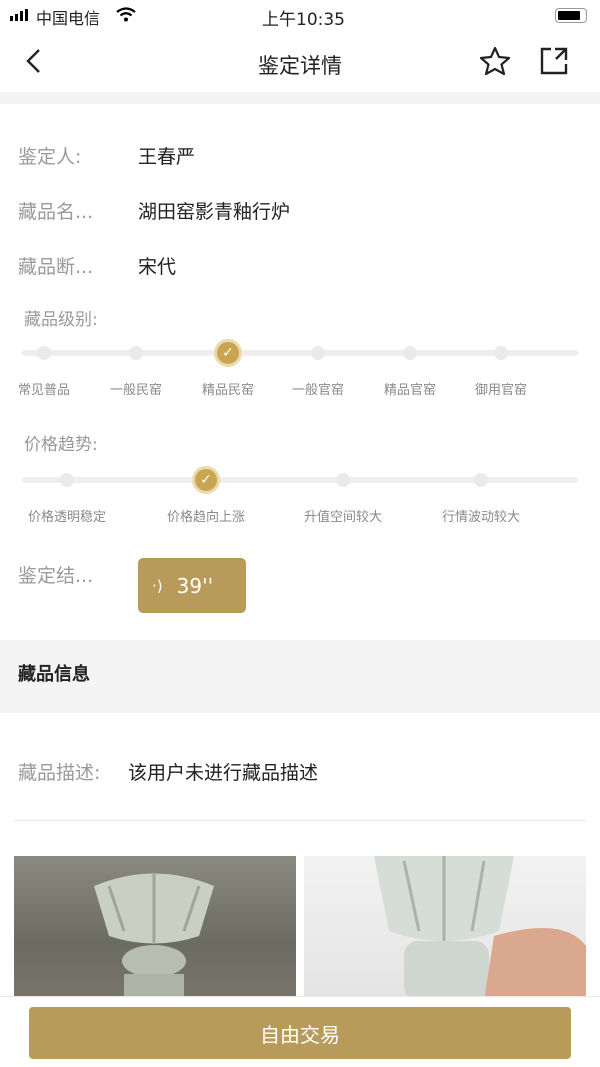 The height and width of the screenshot is (1067, 600). I want to click on audio-duration: 39'', so click(195, 585).